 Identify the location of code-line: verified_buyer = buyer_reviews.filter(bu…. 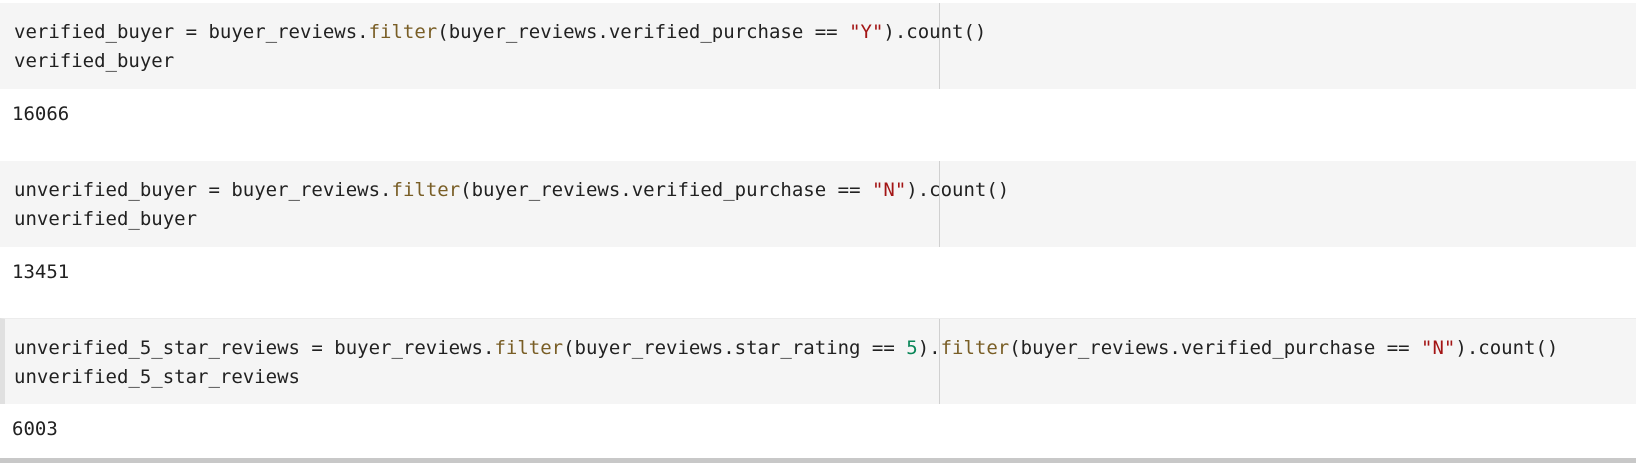
(500, 32).